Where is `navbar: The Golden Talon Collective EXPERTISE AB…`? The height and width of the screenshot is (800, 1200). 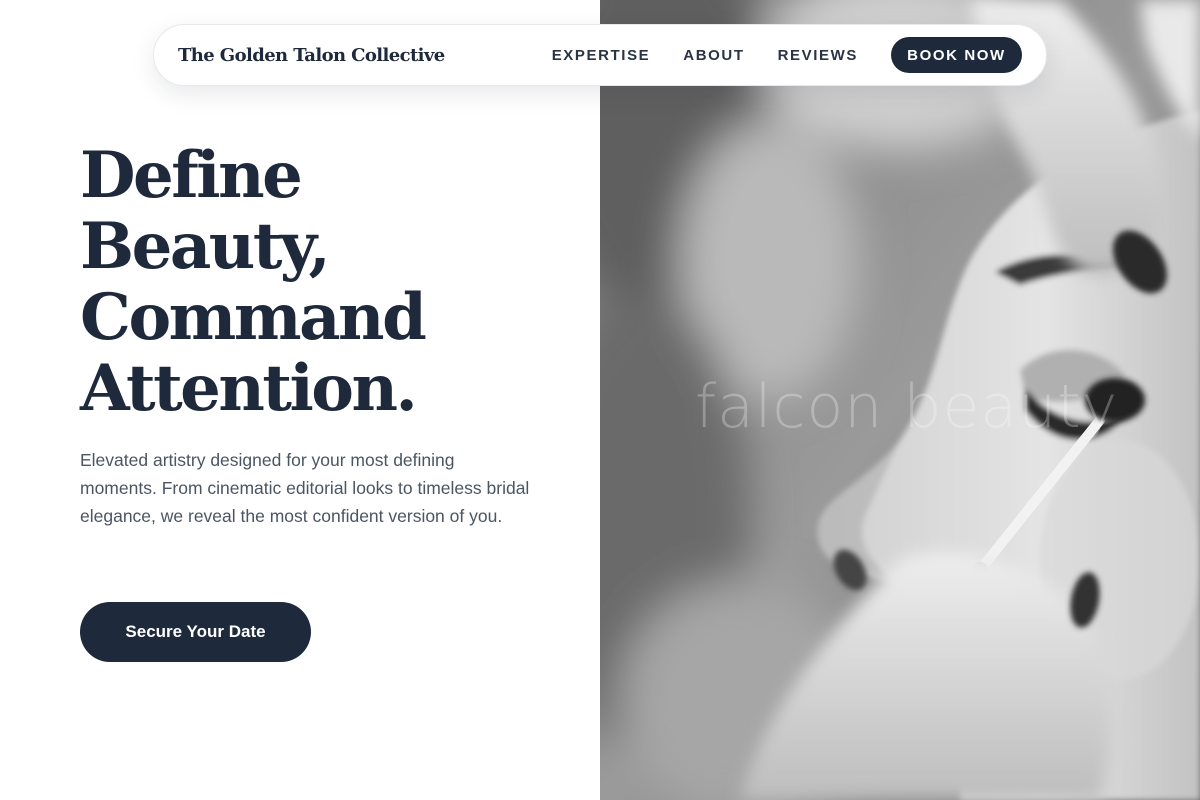 navbar: The Golden Talon Collective EXPERTISE AB… is located at coordinates (600, 55).